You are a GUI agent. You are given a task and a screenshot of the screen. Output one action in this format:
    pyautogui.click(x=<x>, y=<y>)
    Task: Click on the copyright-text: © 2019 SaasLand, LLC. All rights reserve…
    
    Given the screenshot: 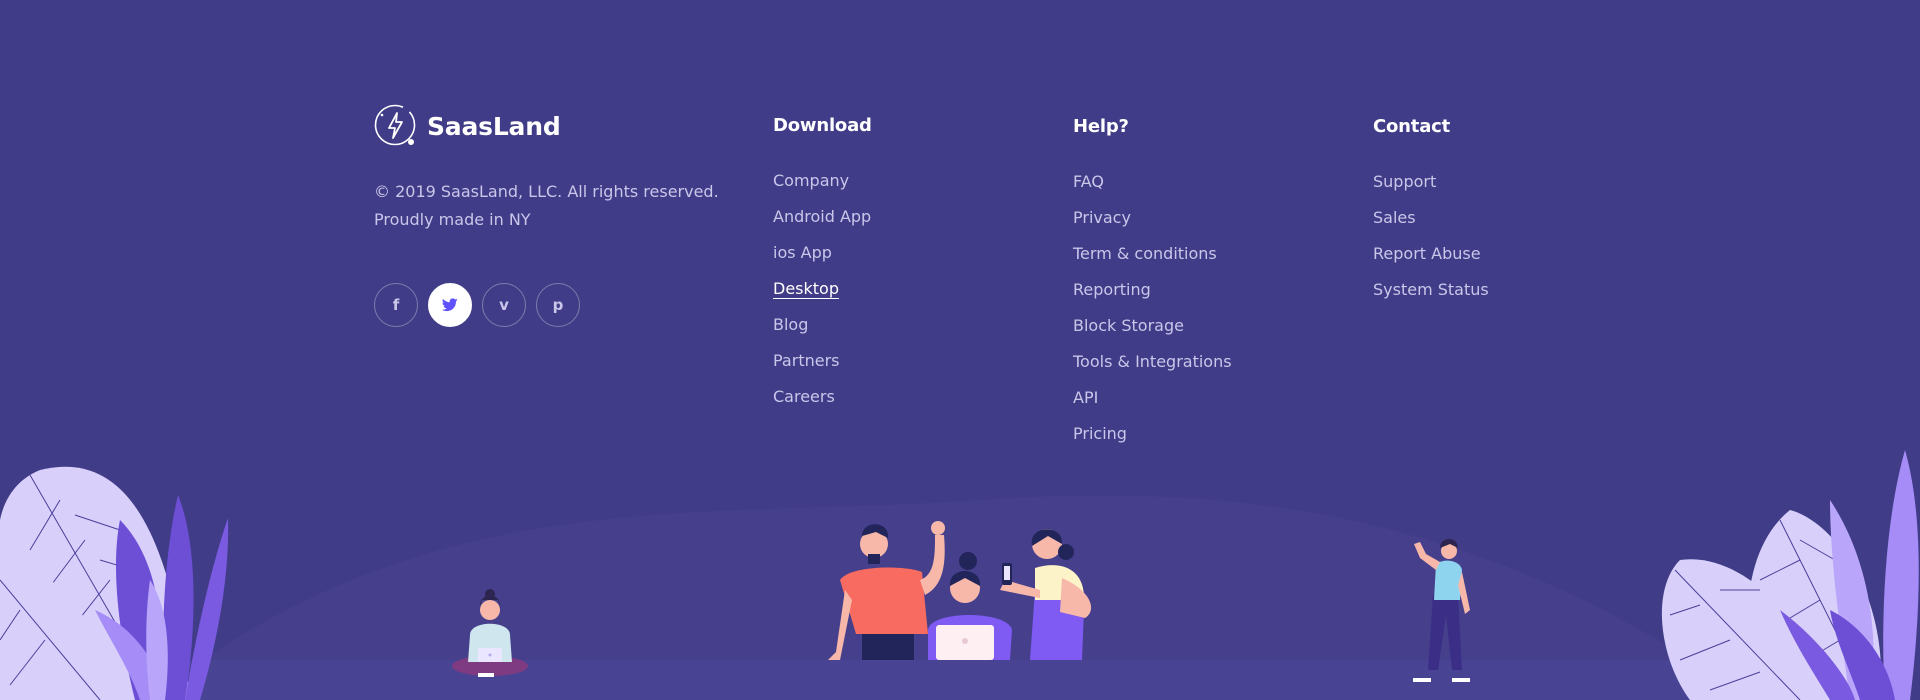 What is the action you would take?
    pyautogui.click(x=546, y=191)
    